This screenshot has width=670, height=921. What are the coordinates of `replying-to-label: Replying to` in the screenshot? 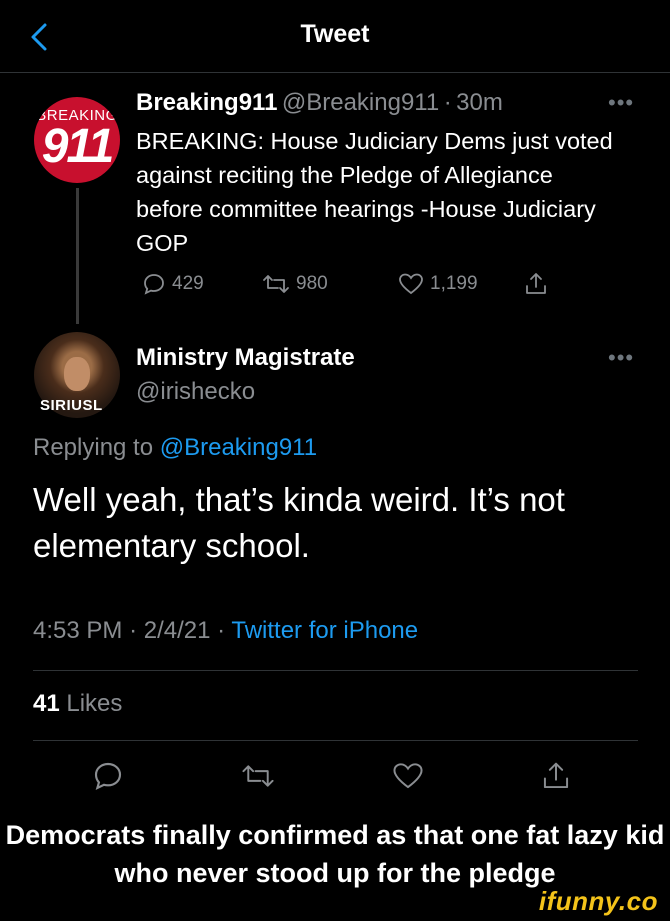 It's located at (93, 447).